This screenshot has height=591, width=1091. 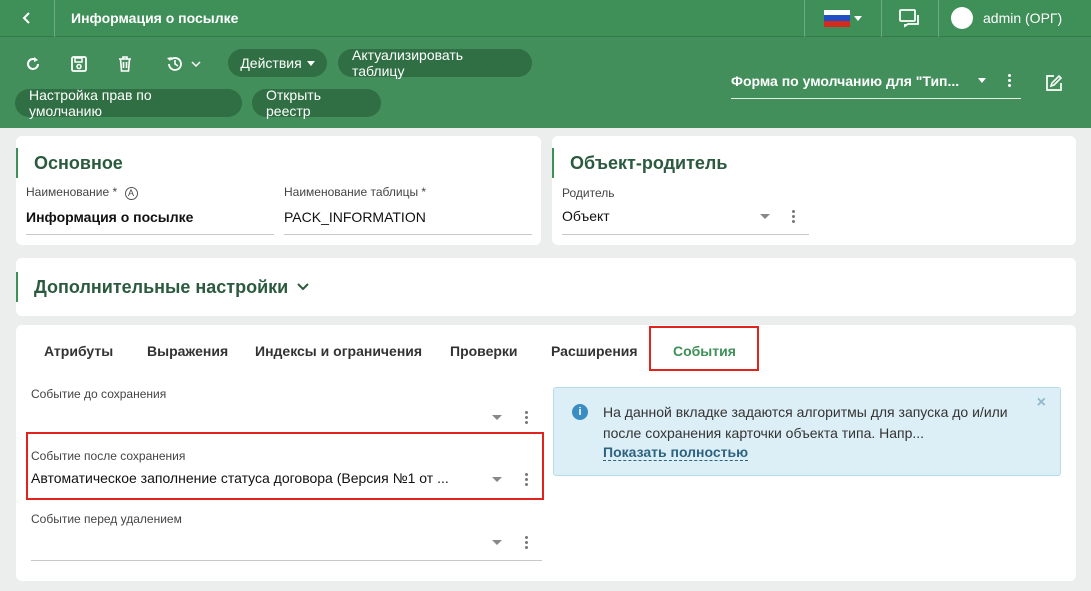 What do you see at coordinates (131, 193) in the screenshot?
I see `autotranslate-icon: A` at bounding box center [131, 193].